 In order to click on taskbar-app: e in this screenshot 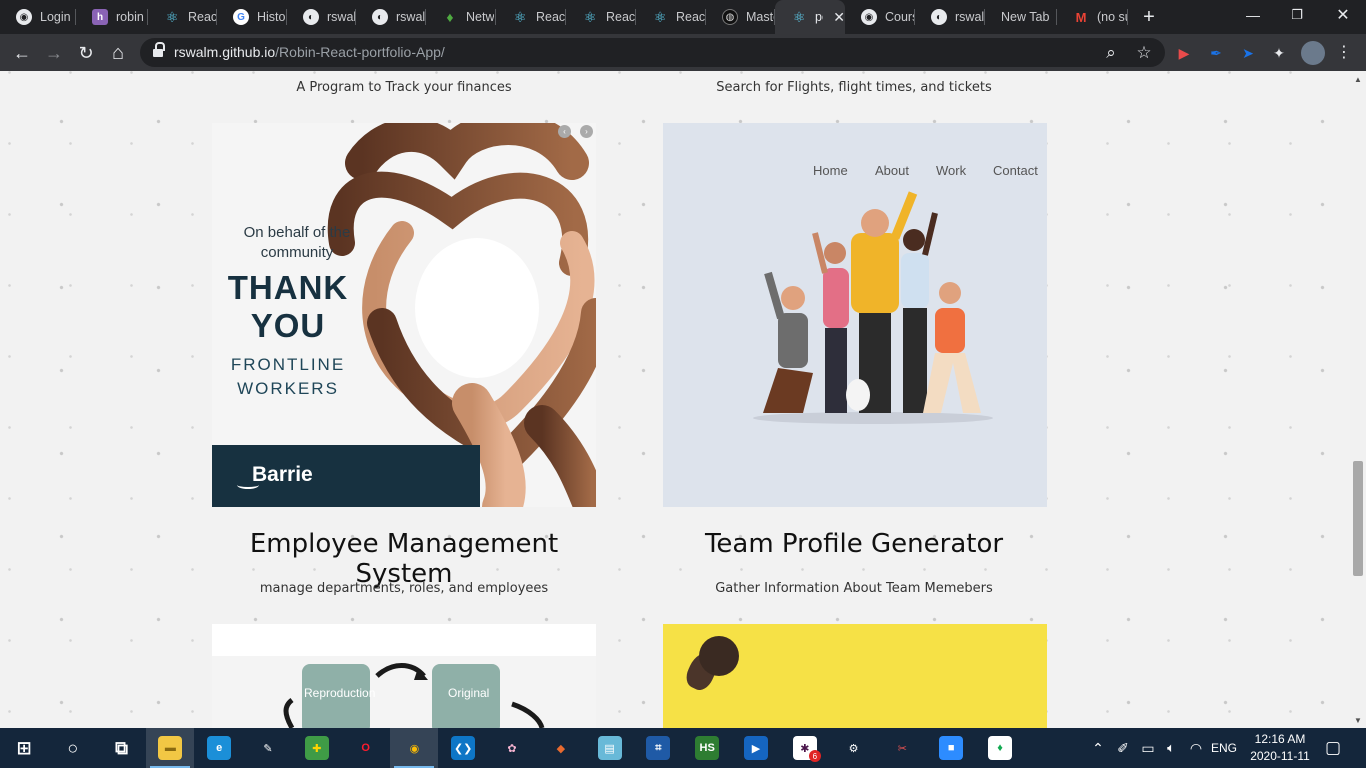, I will do `click(219, 748)`.